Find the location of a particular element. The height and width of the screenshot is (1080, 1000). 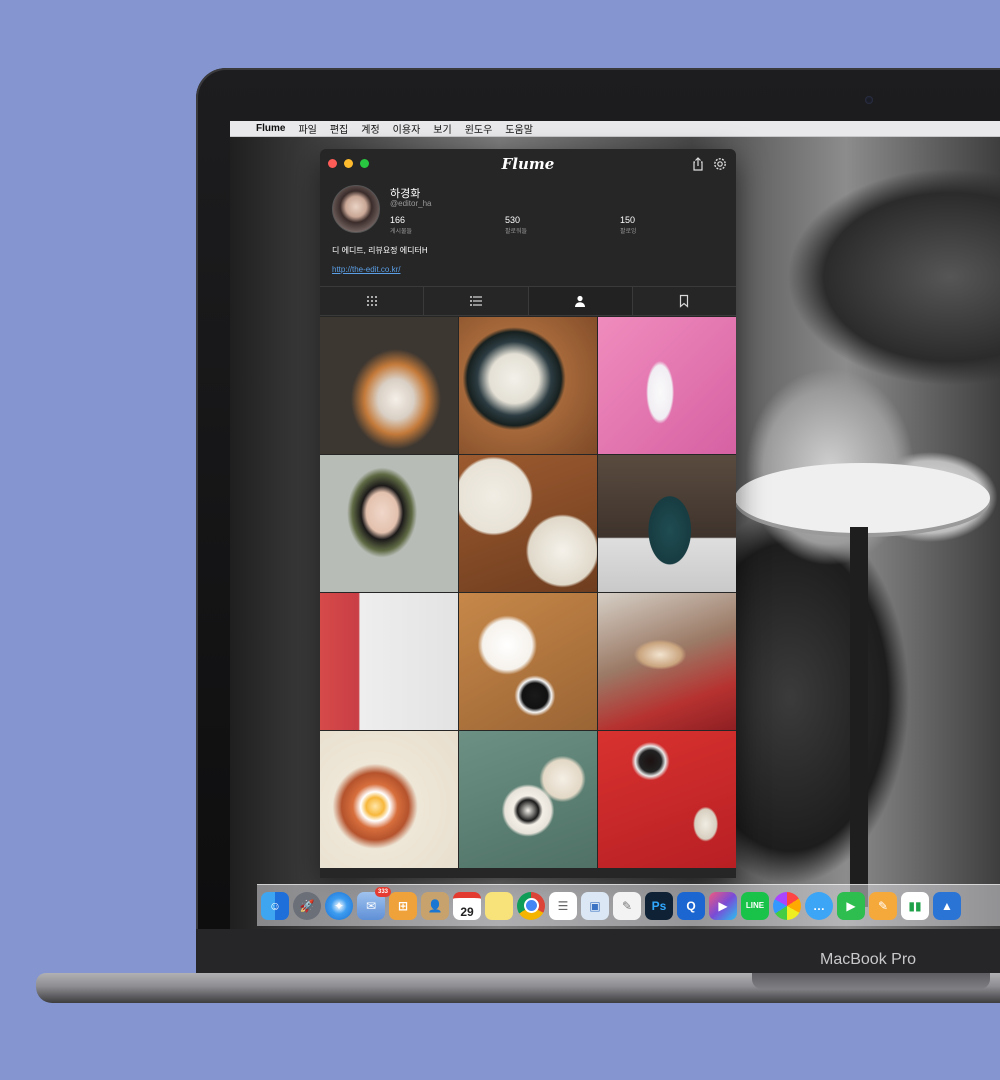

menu-app-name: Flume is located at coordinates (270, 128).